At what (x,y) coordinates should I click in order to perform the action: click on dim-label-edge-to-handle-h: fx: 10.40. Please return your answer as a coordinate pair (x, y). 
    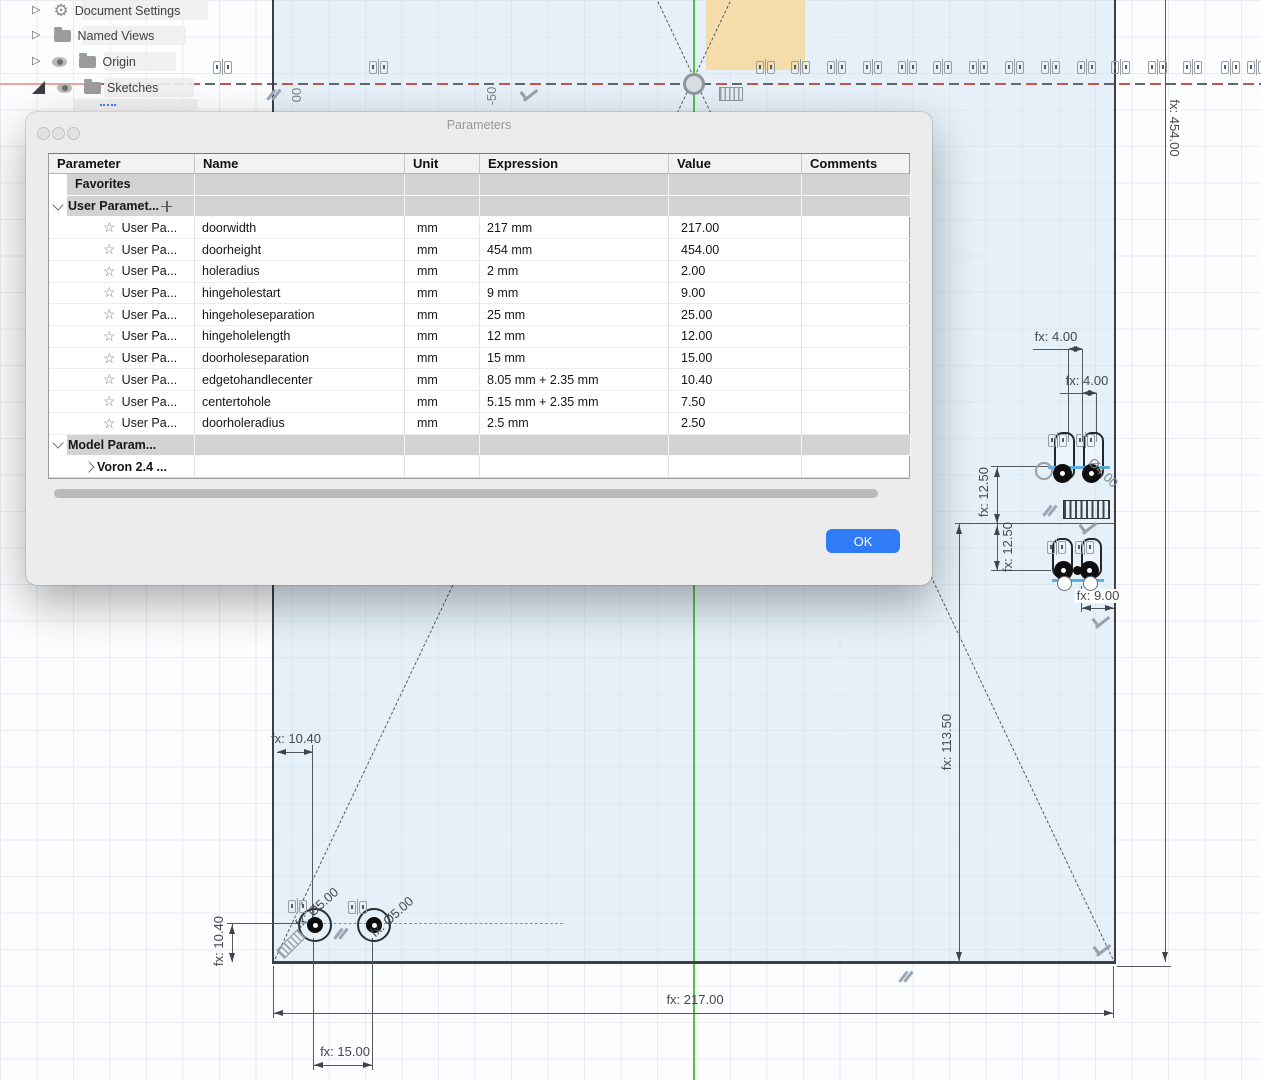
    Looking at the image, I should click on (296, 739).